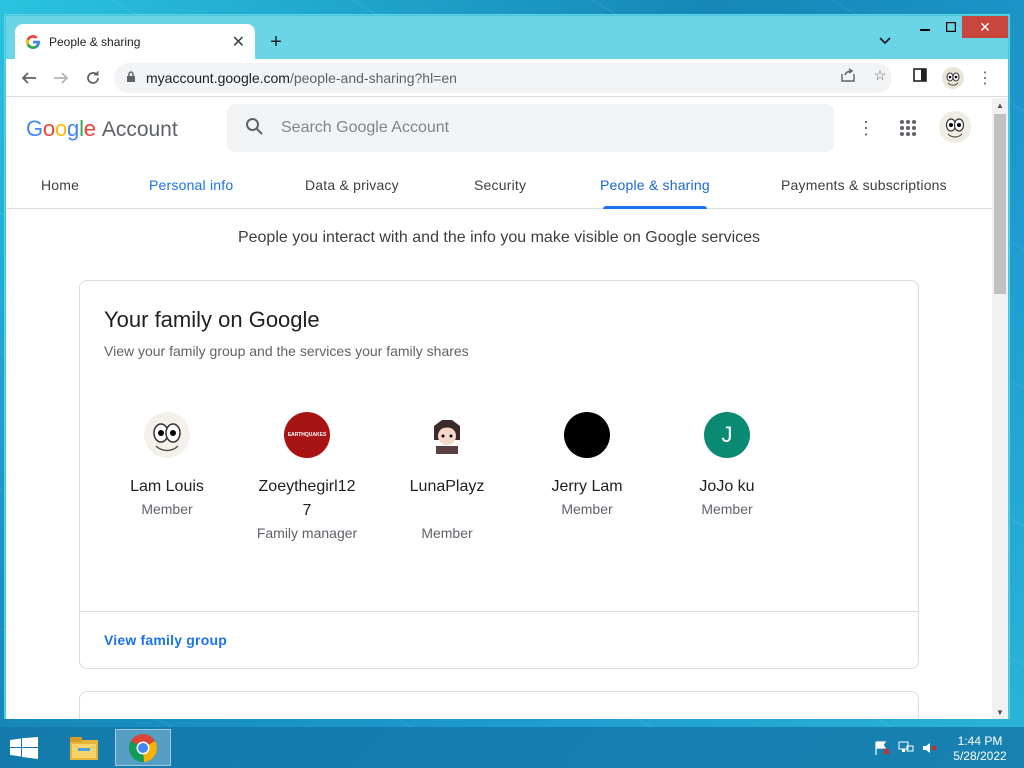 The image size is (1024, 768). Describe the element at coordinates (530, 128) in the screenshot. I see `search-account-field: Search Google Account` at that location.